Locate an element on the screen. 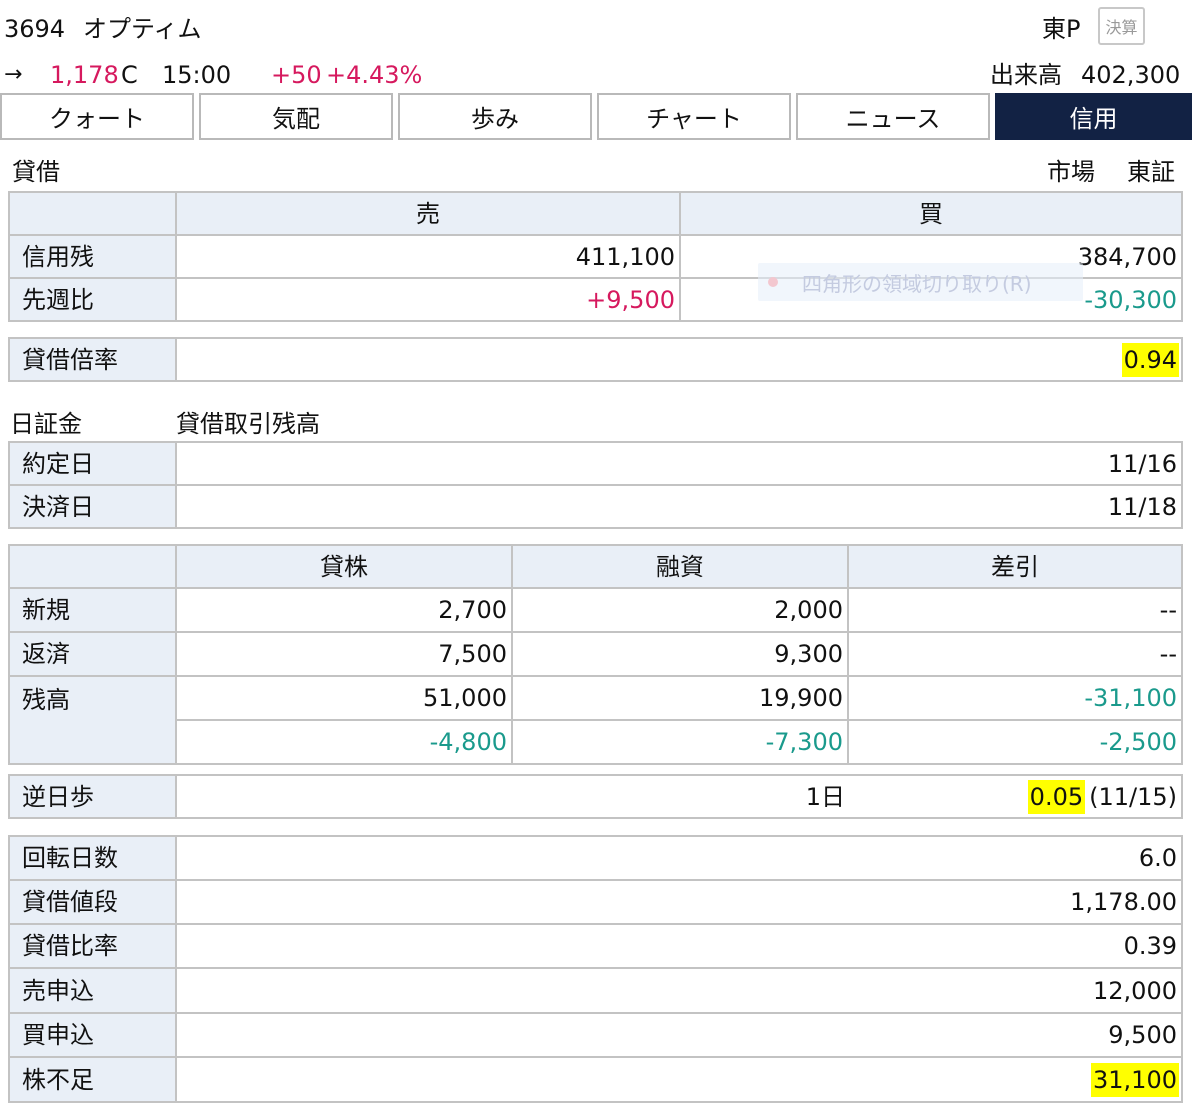 The width and height of the screenshot is (1200, 1113). diff-sashihiki: -2,500 is located at coordinates (1016, 743).